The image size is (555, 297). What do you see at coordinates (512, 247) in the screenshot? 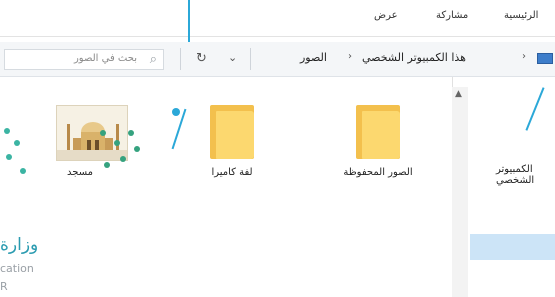
I see `nav-item-selected` at bounding box center [512, 247].